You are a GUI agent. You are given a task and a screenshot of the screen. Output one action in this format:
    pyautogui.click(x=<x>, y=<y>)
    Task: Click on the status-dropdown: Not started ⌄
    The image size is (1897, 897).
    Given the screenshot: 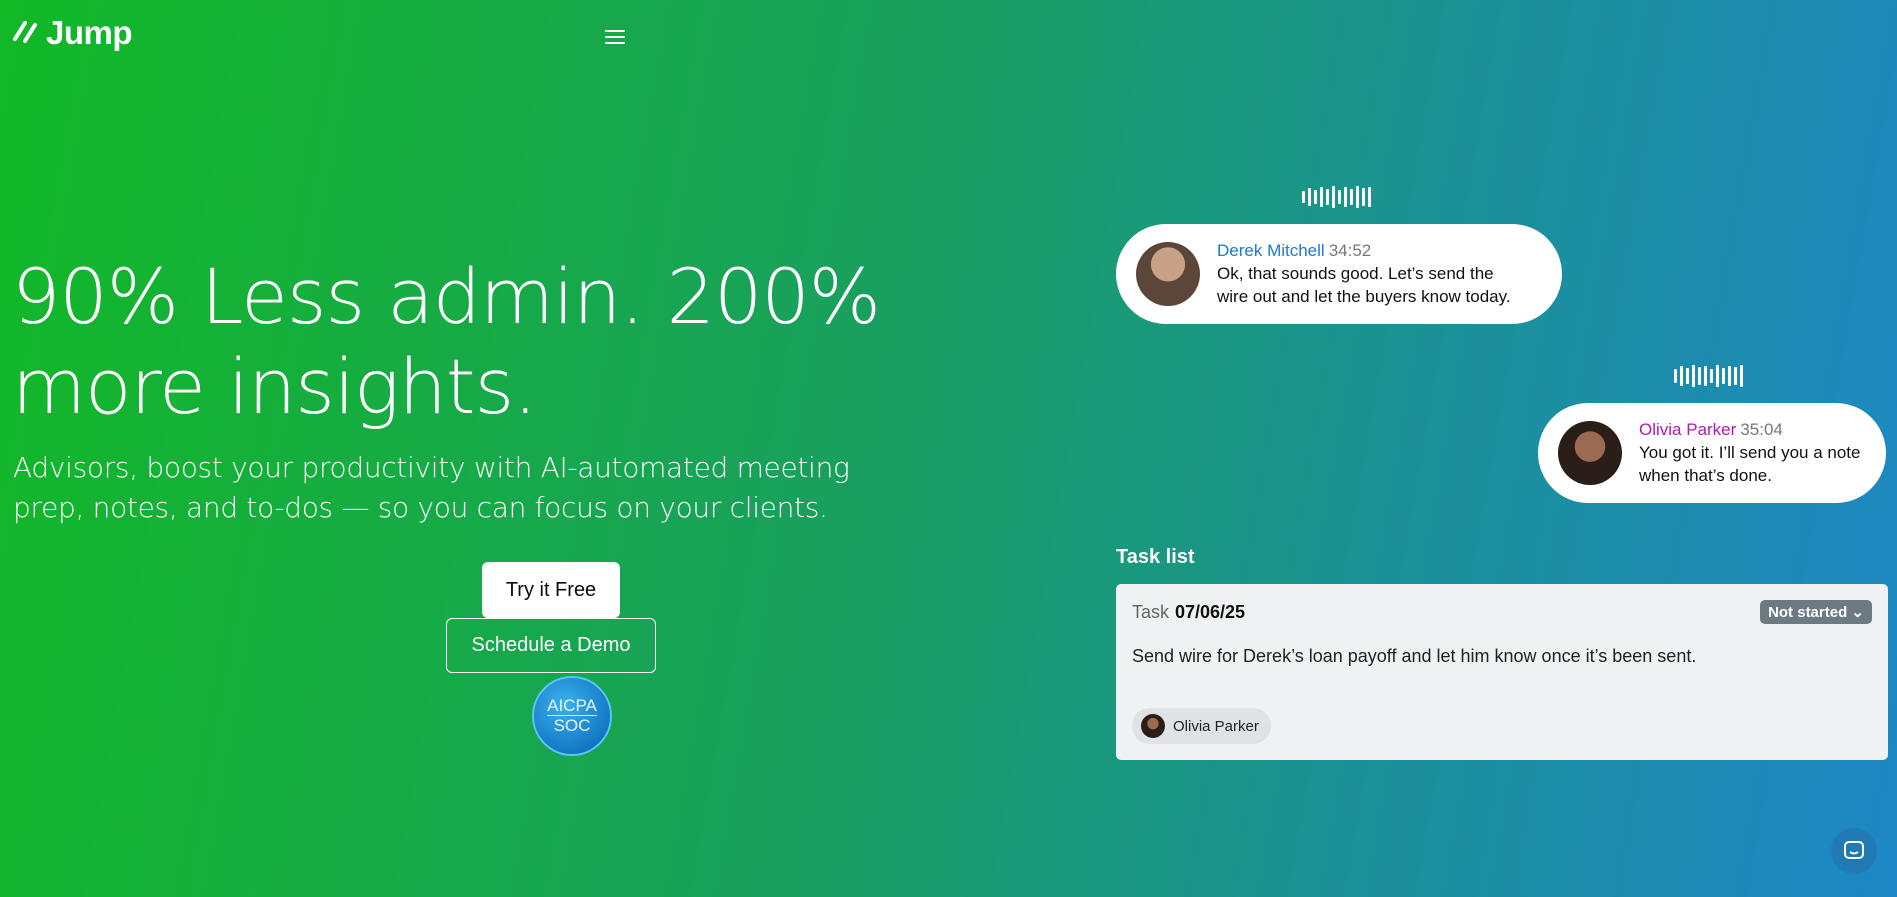 What is the action you would take?
    pyautogui.click(x=1816, y=612)
    